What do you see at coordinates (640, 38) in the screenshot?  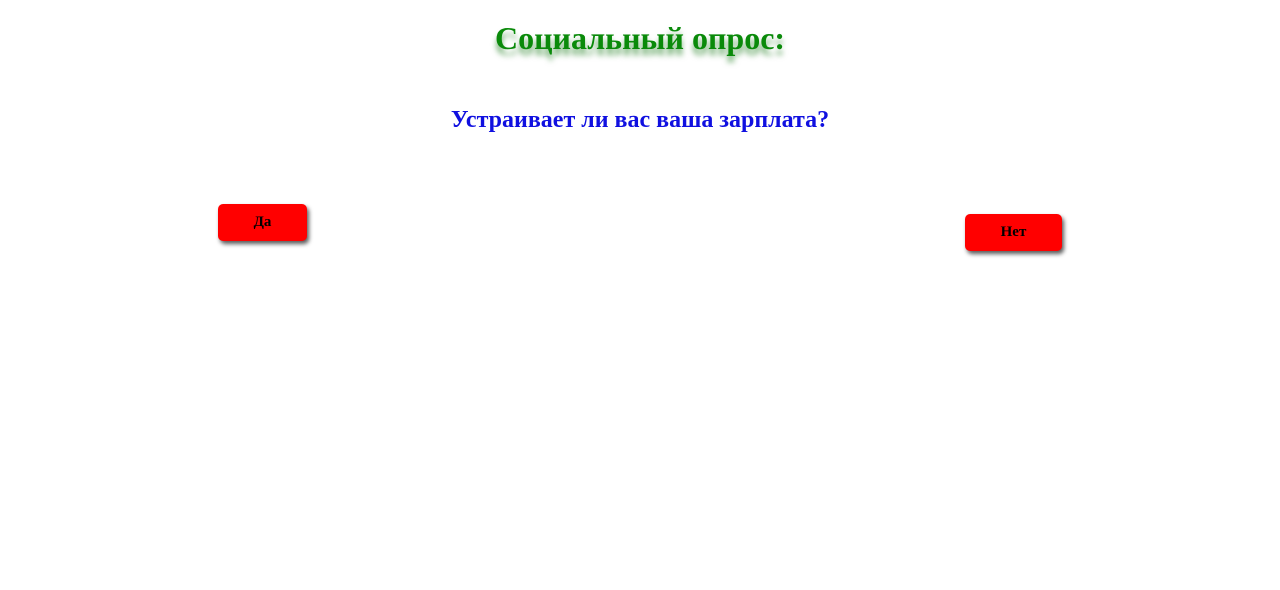 I see `page-title: Социальный опрос:` at bounding box center [640, 38].